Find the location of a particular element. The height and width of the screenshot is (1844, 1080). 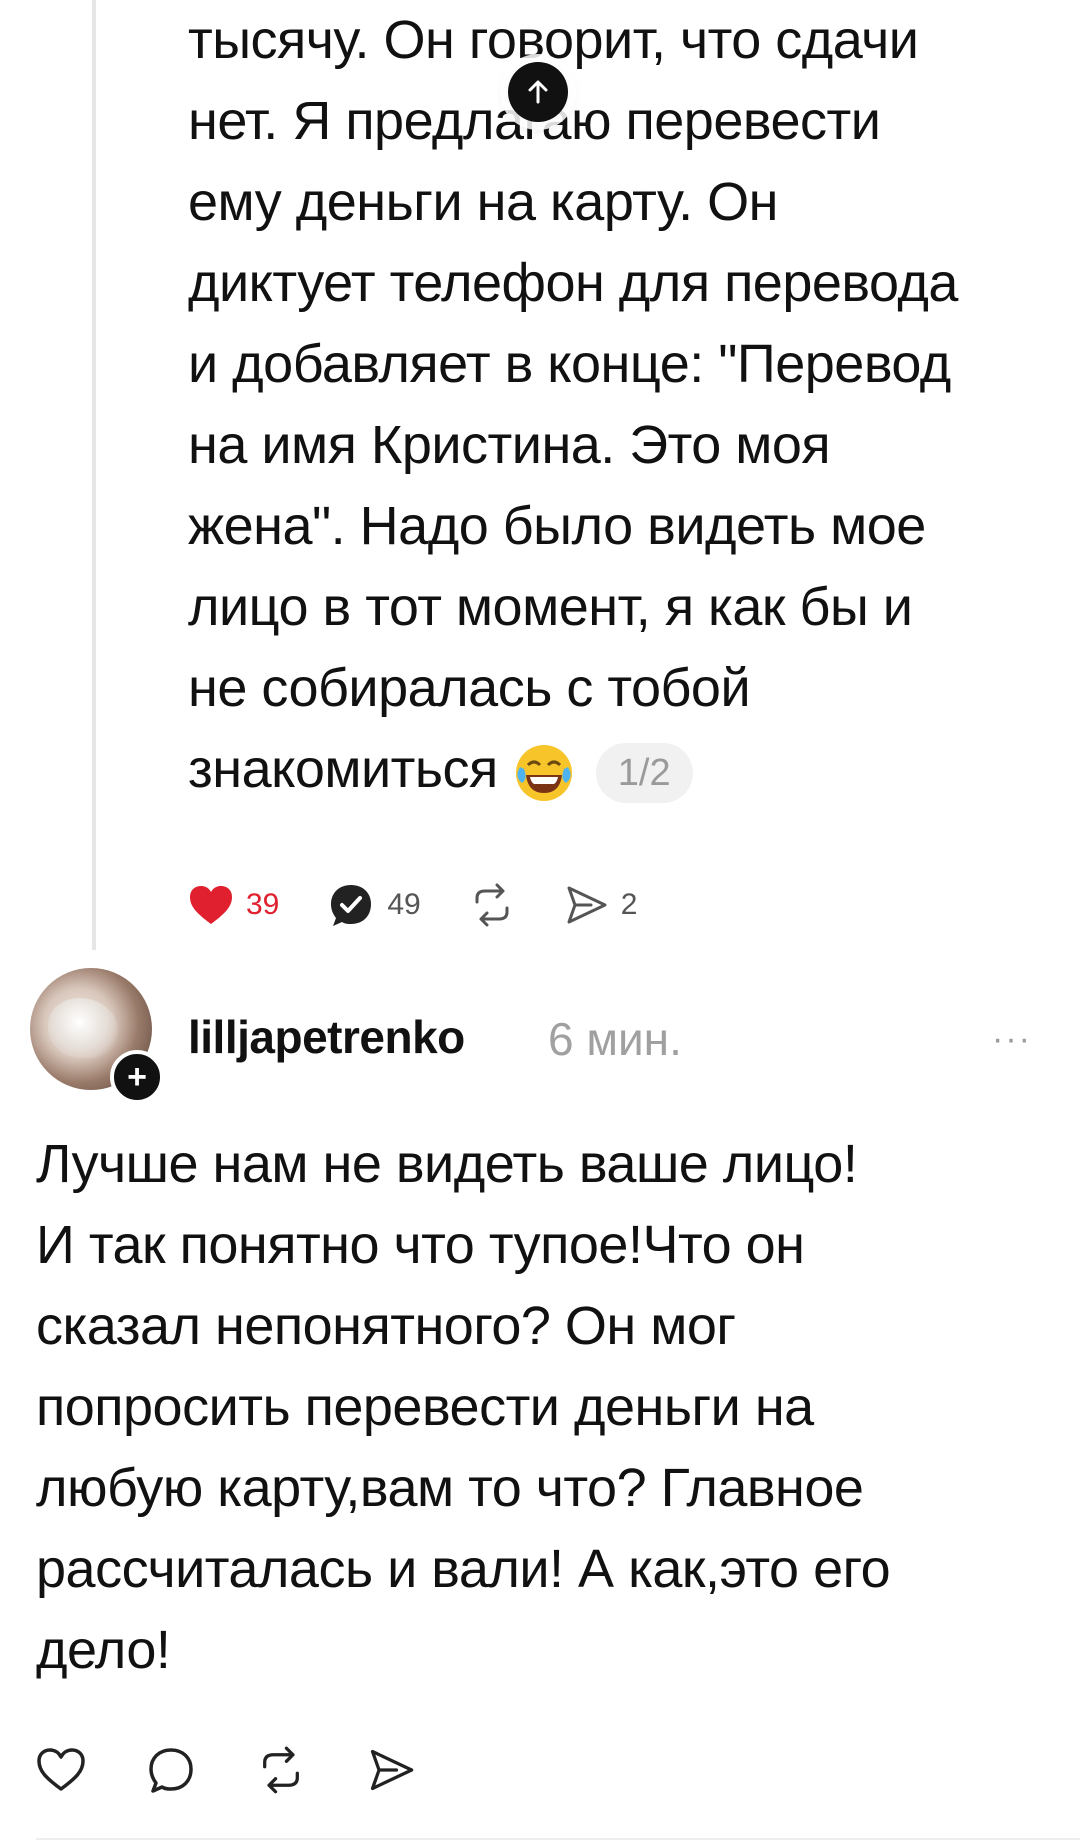

comment-line: знакомиться is located at coordinates (343, 769).